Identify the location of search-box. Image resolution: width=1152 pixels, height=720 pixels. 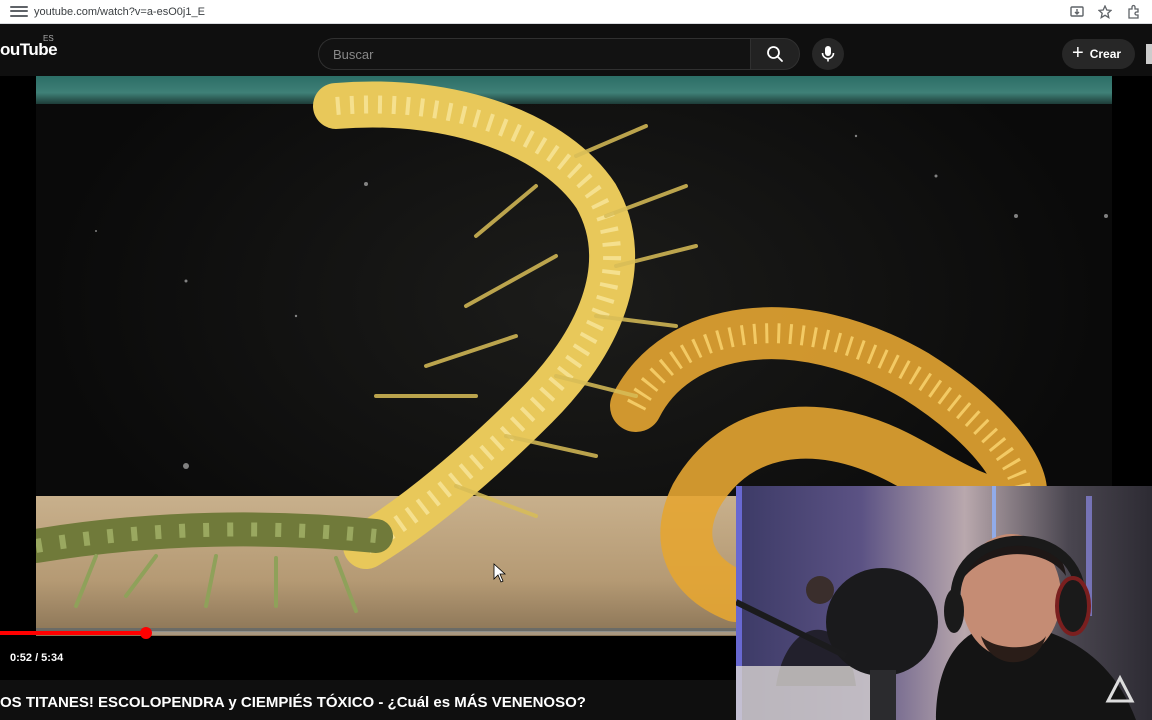
(534, 54).